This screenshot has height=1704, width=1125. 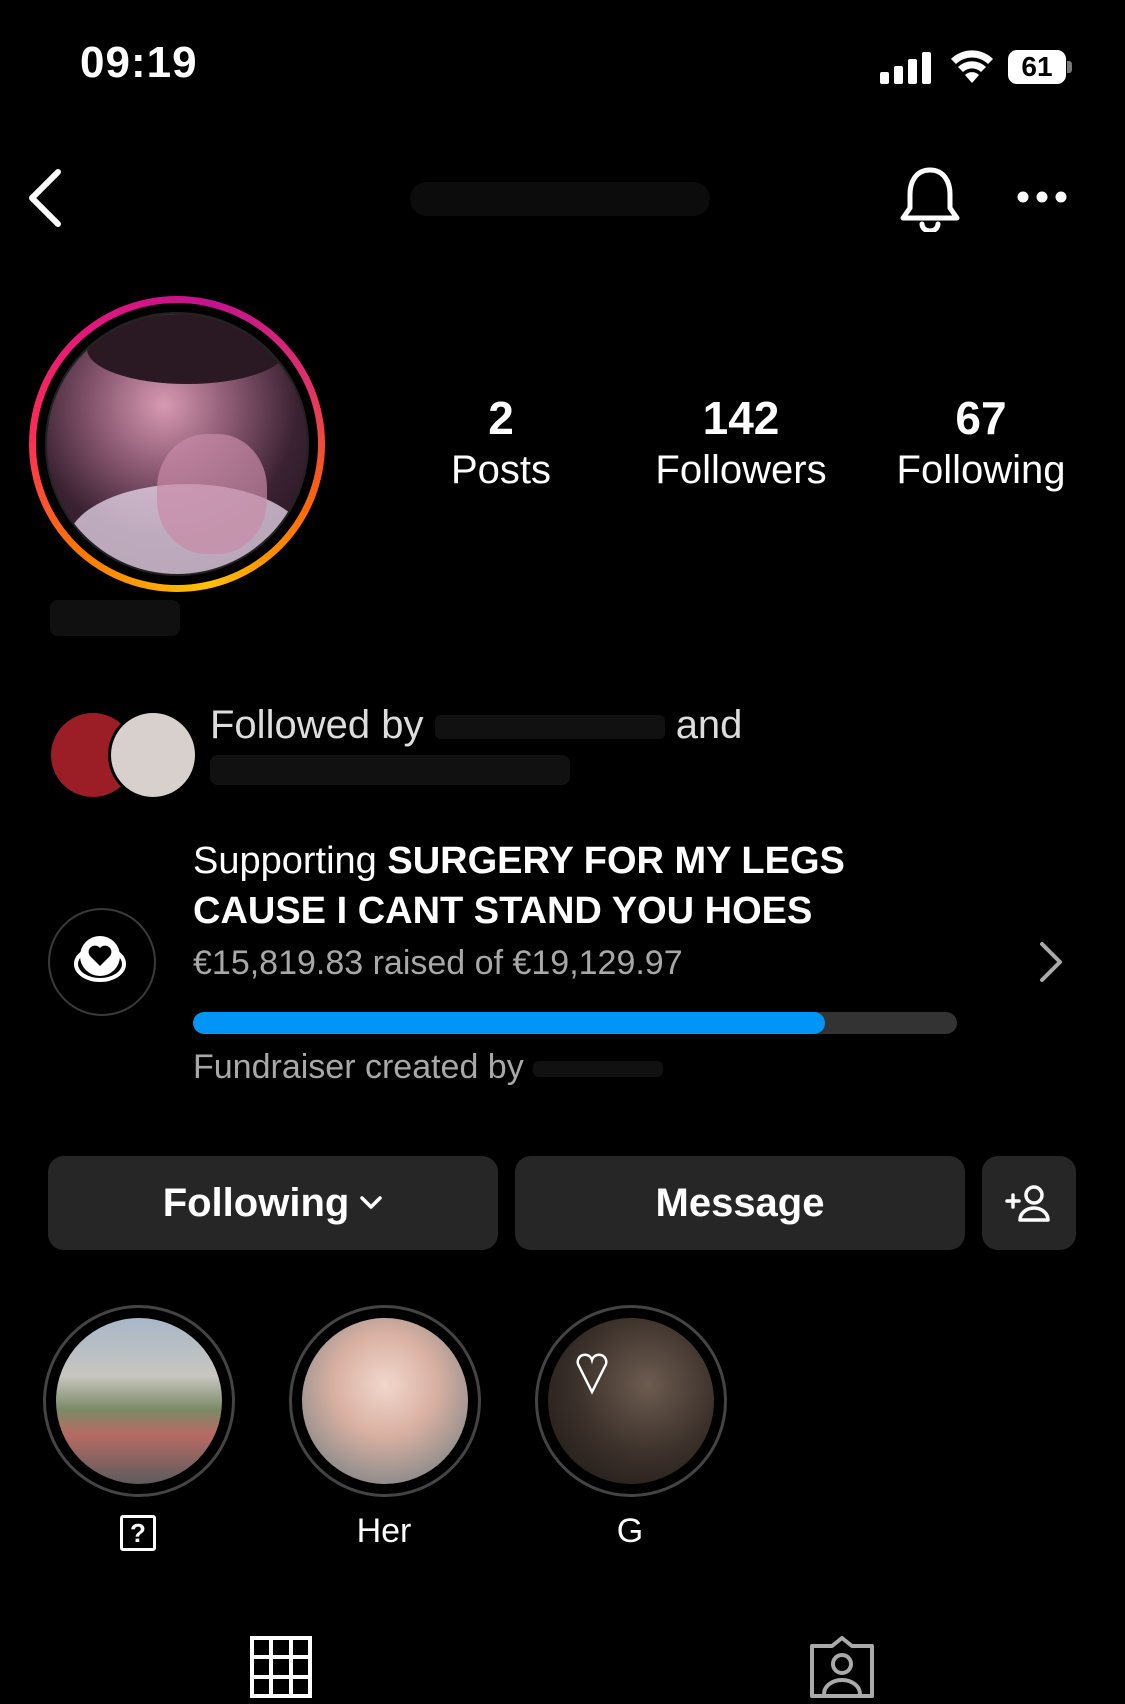 I want to click on stat-following: 67 Following, so click(x=981, y=444).